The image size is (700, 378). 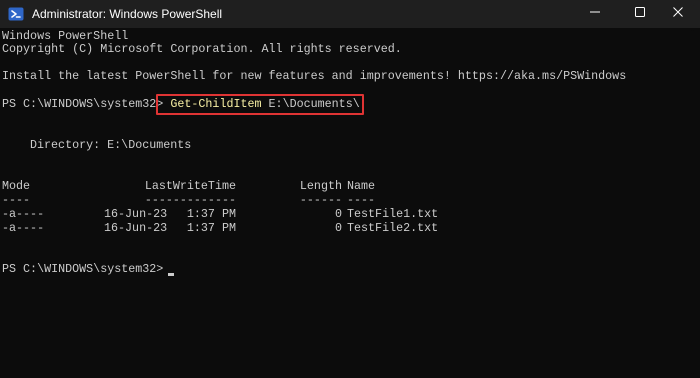 I want to click on row1-mode: -a----, so click(x=23, y=214).